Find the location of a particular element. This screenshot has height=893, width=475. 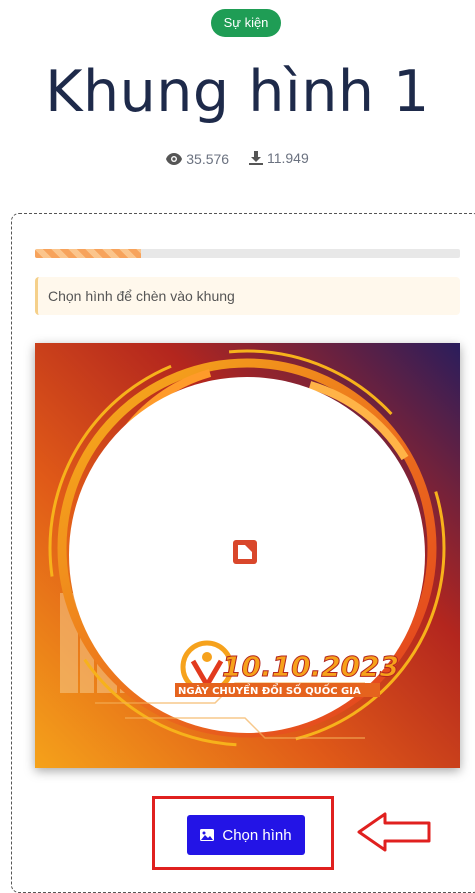

views-stat: 35.576 is located at coordinates (197, 159).